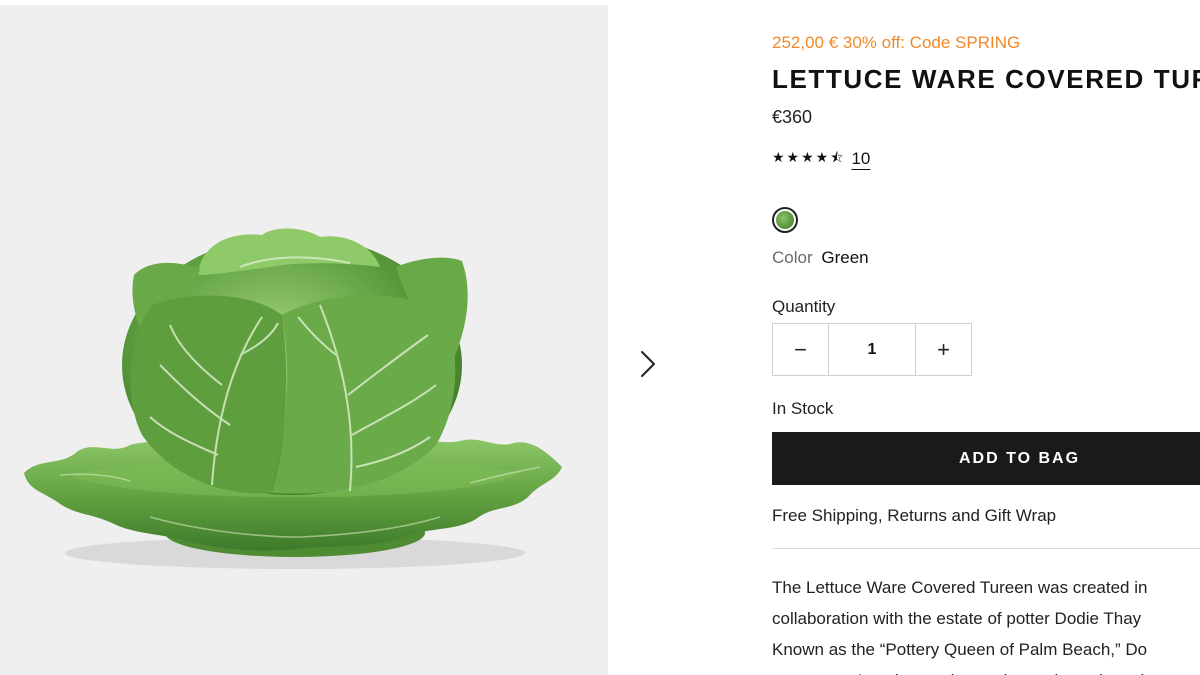  I want to click on quantity-increase-button: +, so click(943, 349).